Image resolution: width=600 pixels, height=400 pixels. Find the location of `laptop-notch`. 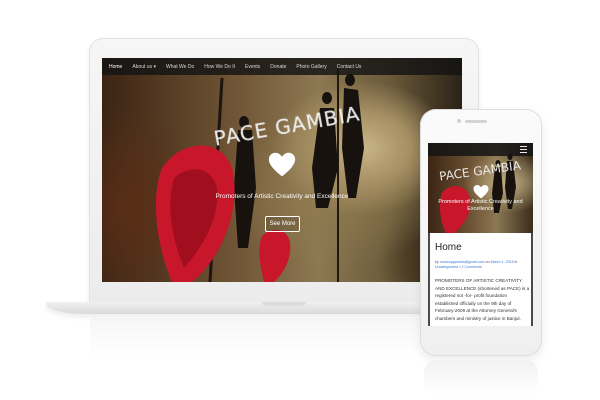

laptop-notch is located at coordinates (284, 304).